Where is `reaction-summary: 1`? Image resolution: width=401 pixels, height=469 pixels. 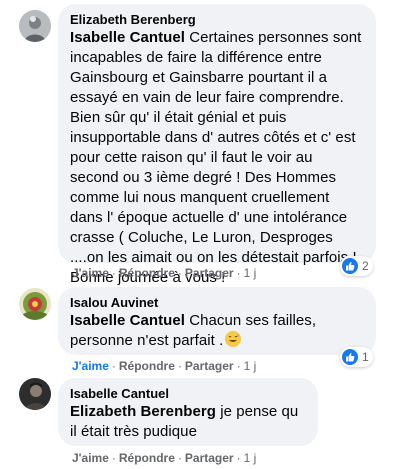 reaction-summary: 1 is located at coordinates (356, 357).